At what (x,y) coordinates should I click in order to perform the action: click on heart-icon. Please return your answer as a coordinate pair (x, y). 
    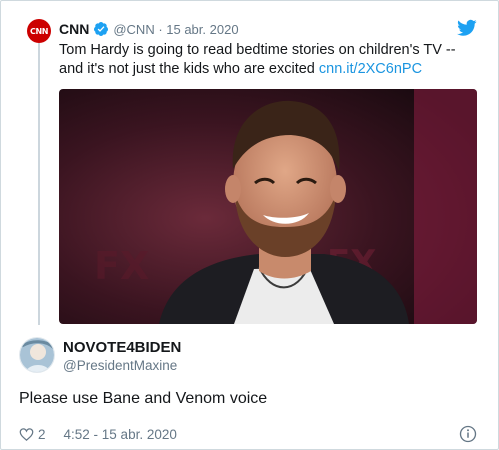
    Looking at the image, I should click on (26, 434).